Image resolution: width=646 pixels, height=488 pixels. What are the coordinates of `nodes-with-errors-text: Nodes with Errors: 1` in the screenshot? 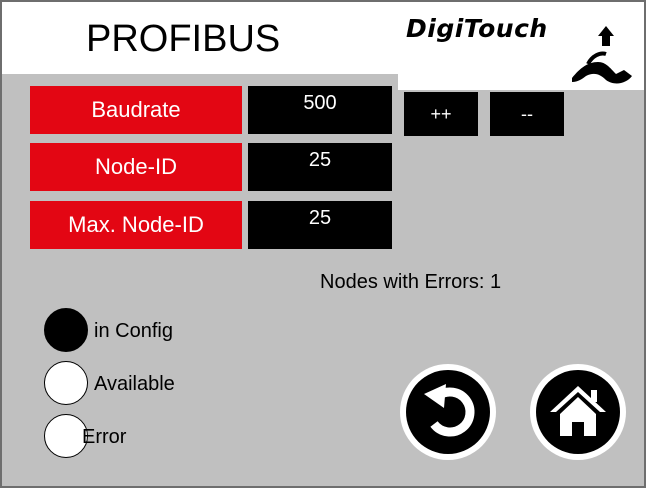 It's located at (411, 282).